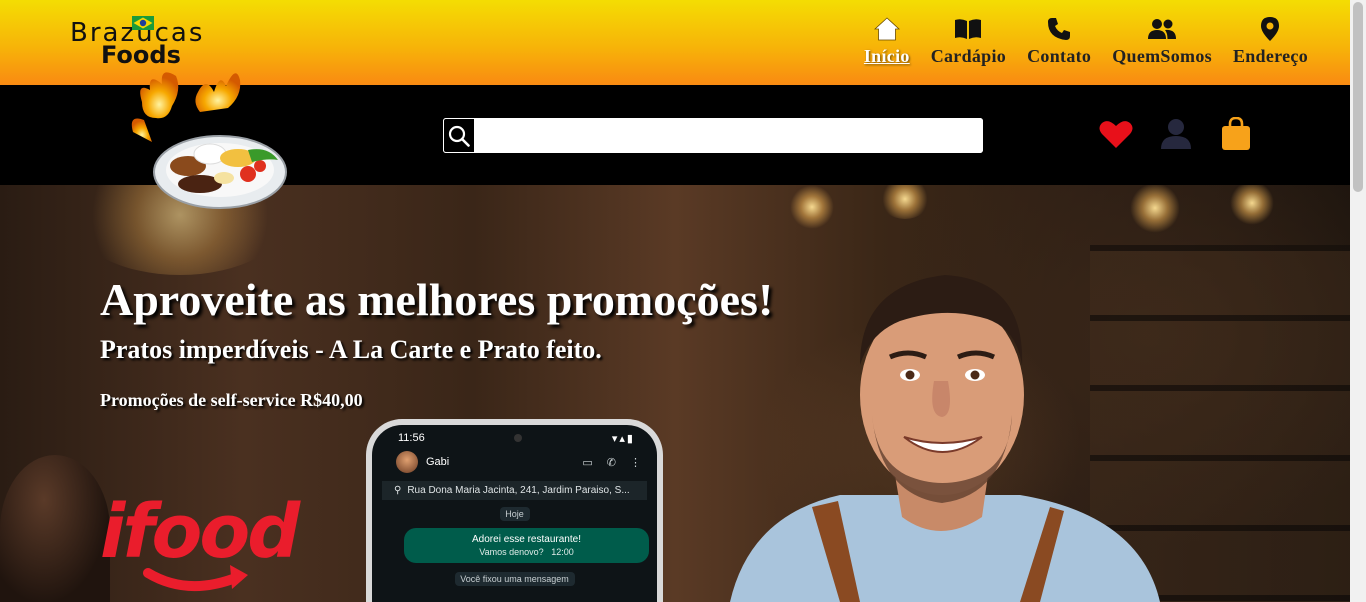 The width and height of the screenshot is (1366, 602). I want to click on chat-message-question: Vamos denovo?, so click(511, 552).